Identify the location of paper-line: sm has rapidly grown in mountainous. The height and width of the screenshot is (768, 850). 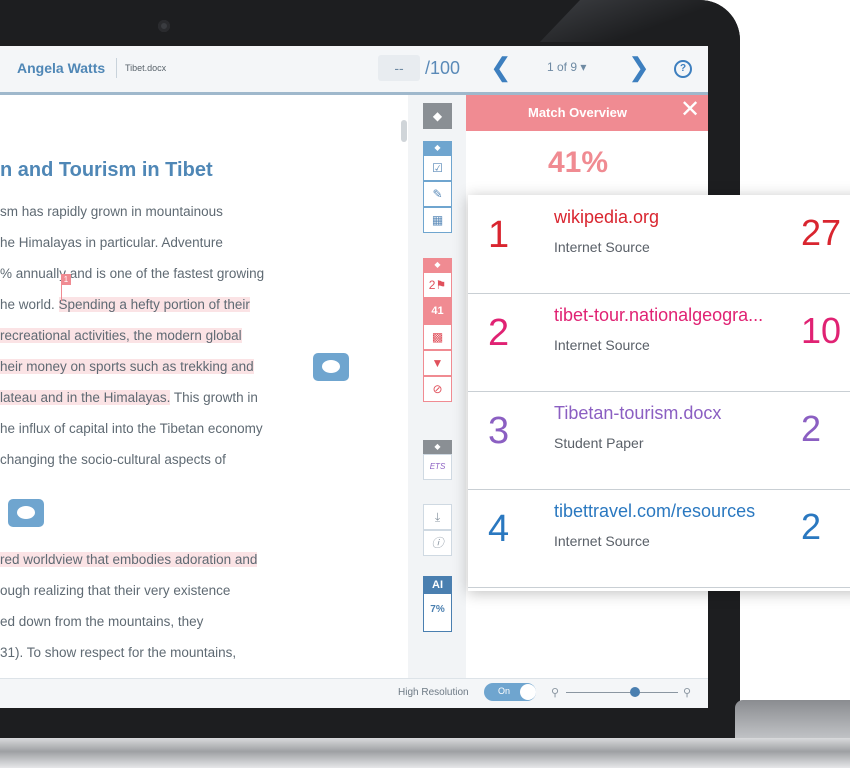
(111, 211).